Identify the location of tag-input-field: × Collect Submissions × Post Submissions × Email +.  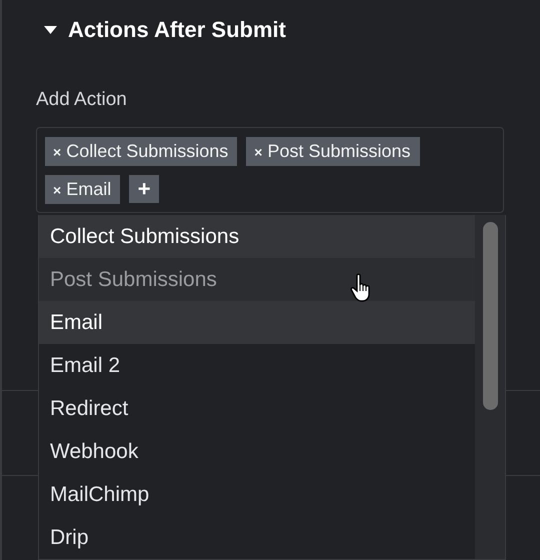
(270, 170).